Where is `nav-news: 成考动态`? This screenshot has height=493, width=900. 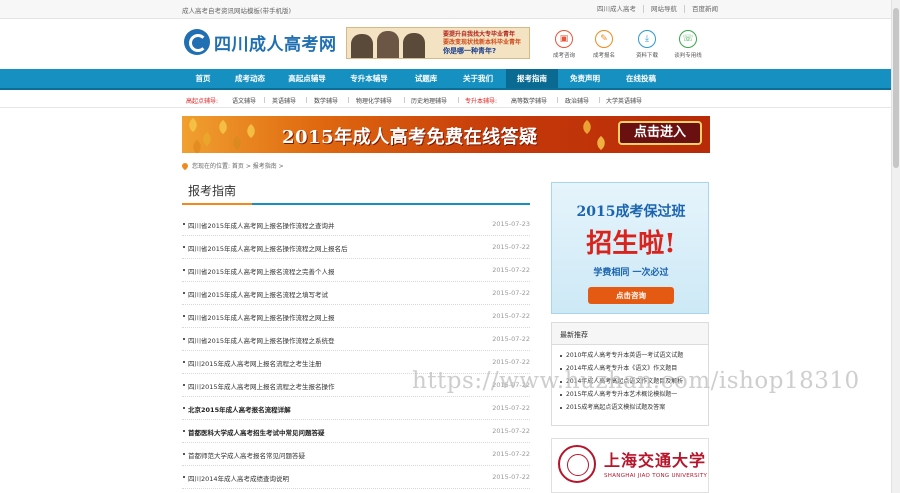 nav-news: 成考动态 is located at coordinates (250, 78).